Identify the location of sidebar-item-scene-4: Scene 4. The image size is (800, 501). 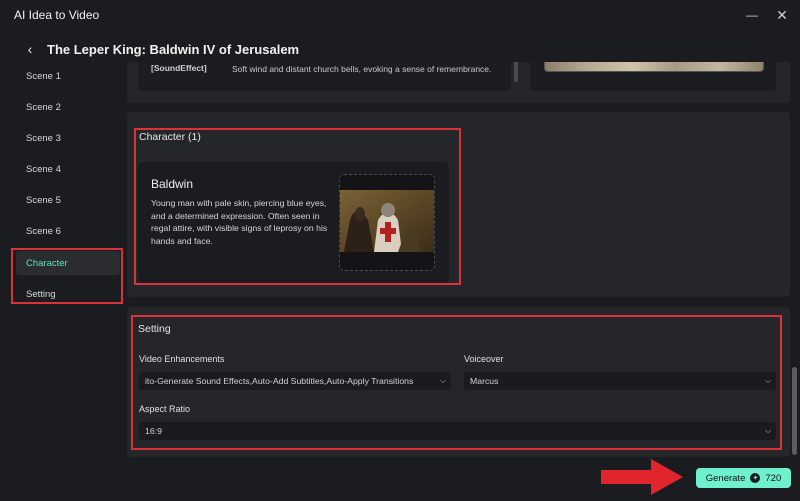
(68, 169).